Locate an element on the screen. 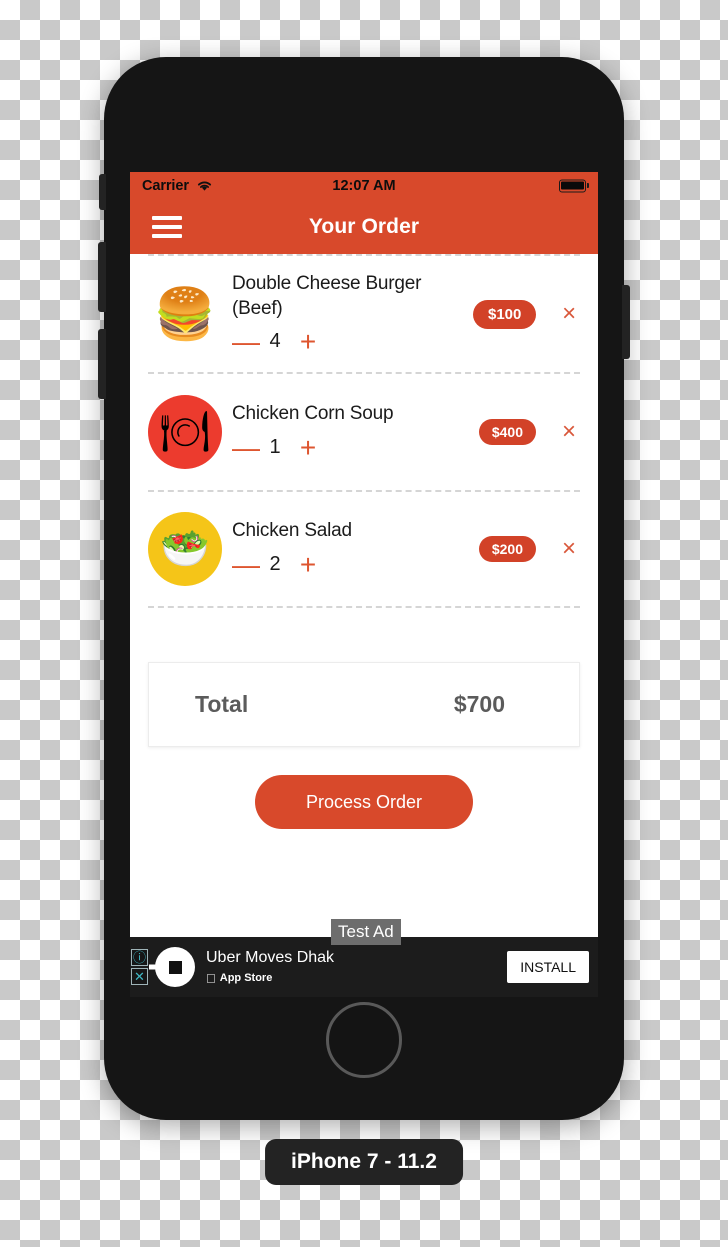  quantity-stepper: — 4 + is located at coordinates (352, 341).